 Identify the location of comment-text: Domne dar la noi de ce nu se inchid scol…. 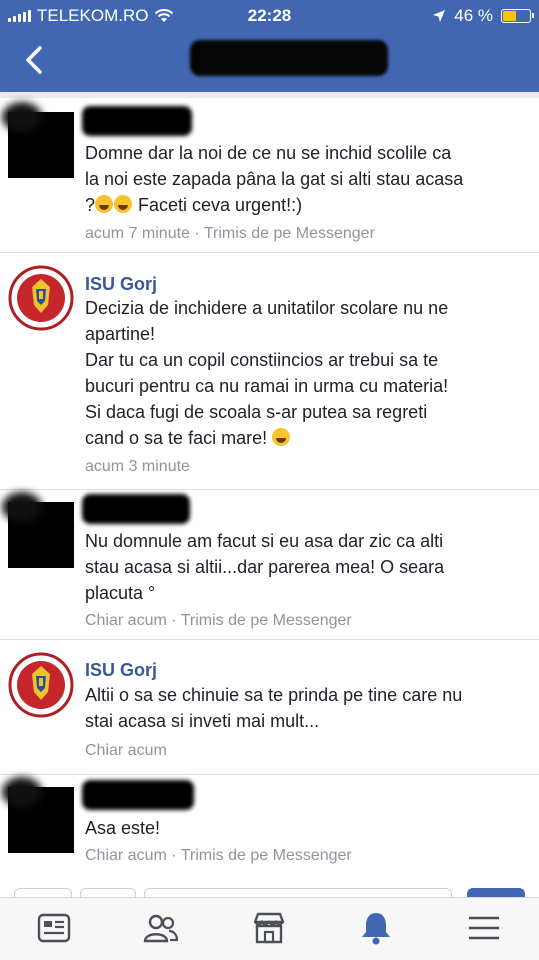
(305, 179).